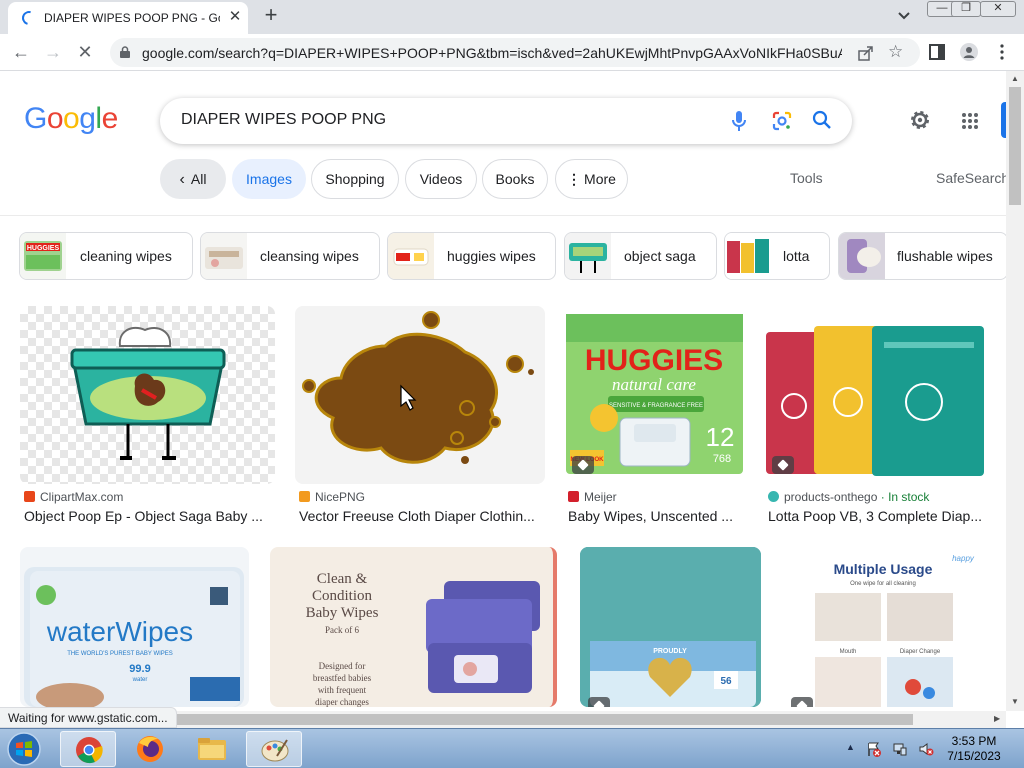  What do you see at coordinates (269, 179) in the screenshot?
I see `chip-images: Images` at bounding box center [269, 179].